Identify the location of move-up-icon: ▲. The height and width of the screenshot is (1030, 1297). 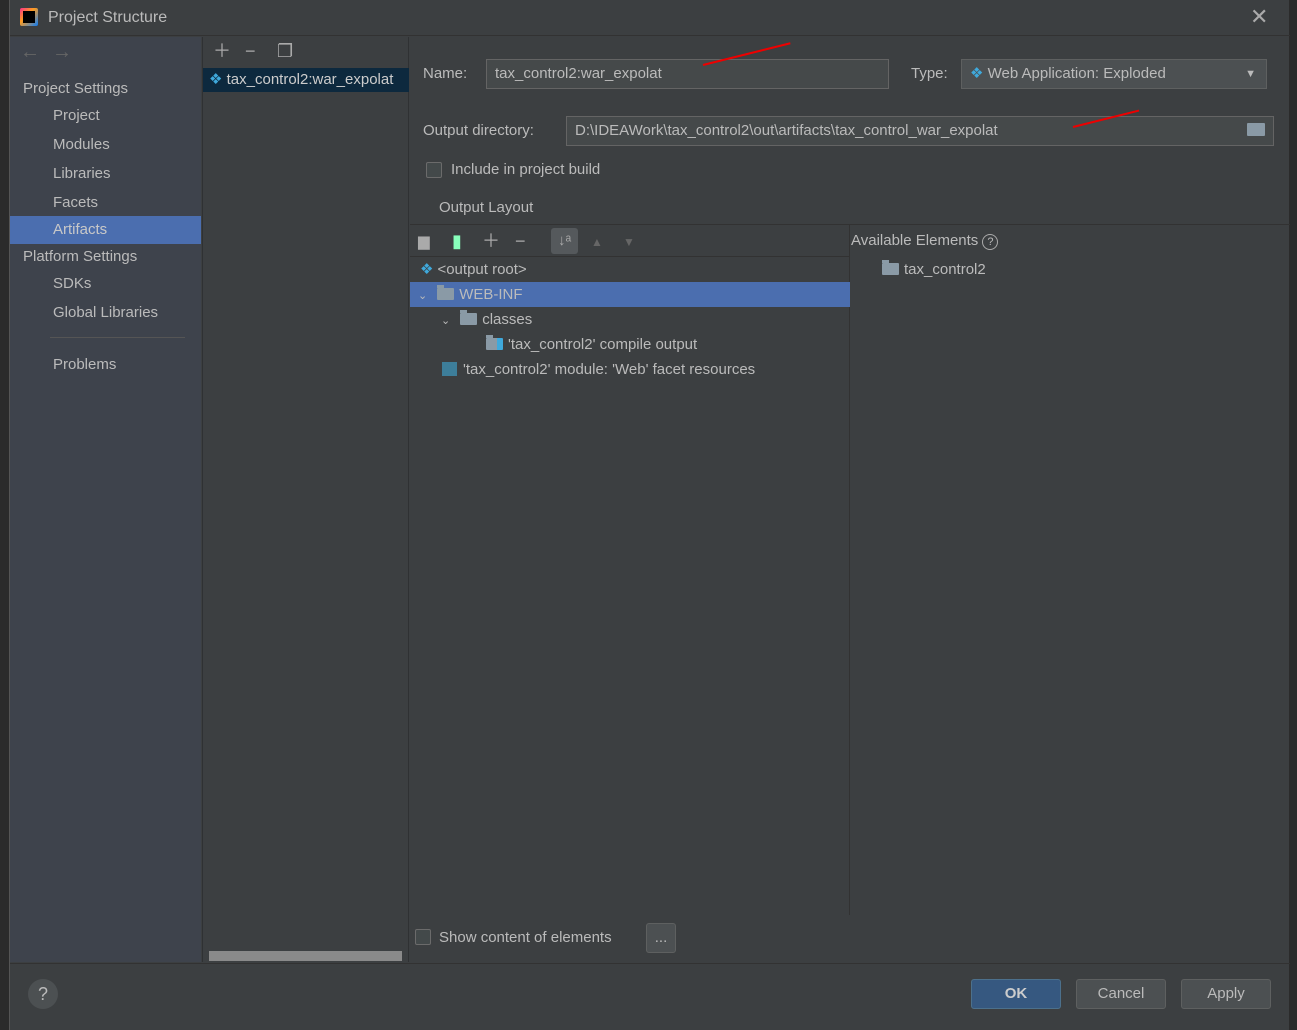
(597, 242).